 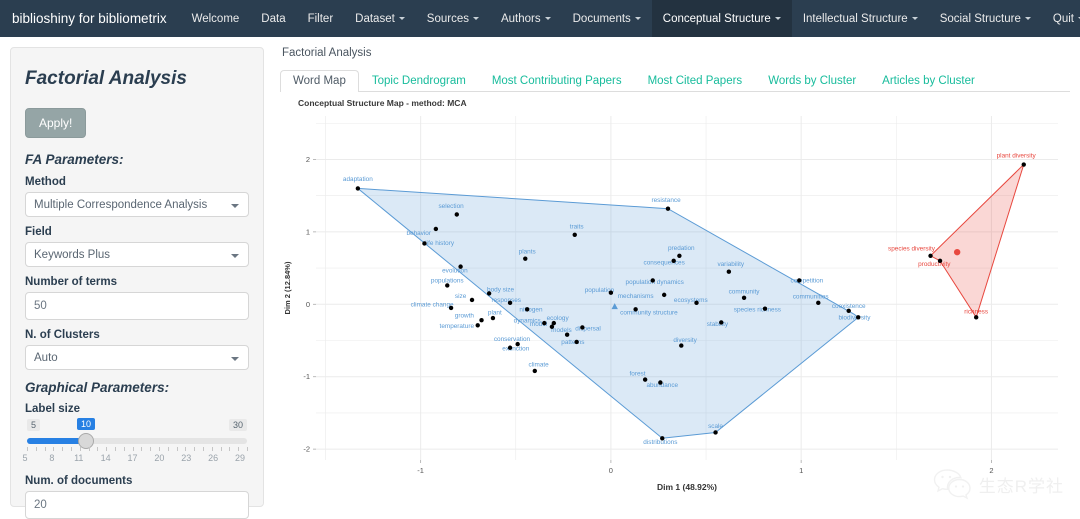 I want to click on word-label: species richness, so click(x=757, y=310).